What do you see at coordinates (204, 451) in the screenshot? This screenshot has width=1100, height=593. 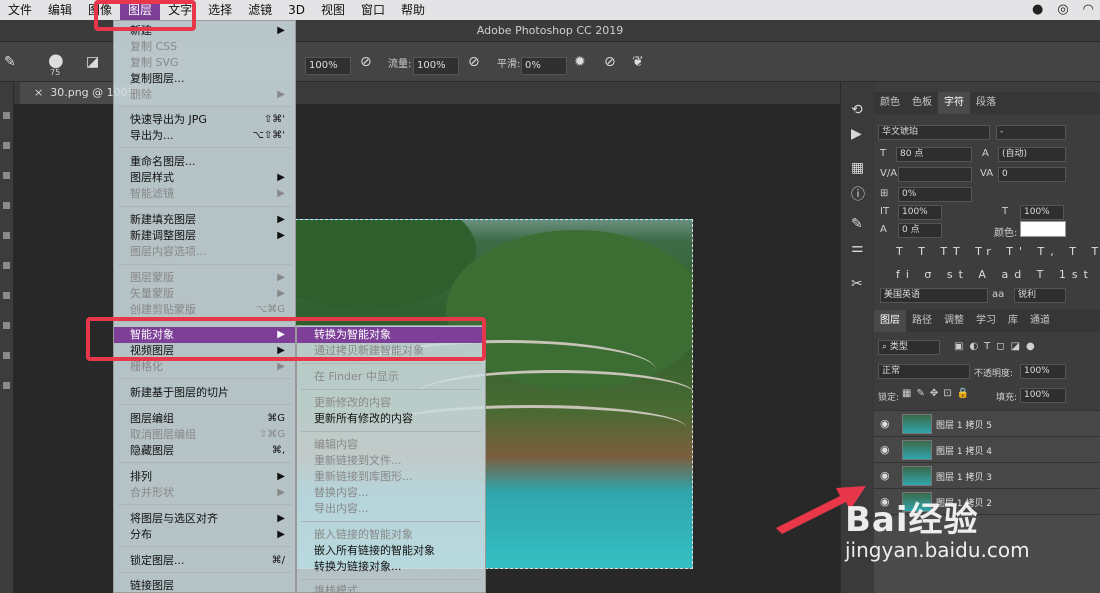 I see `menu-item-hide-layers: 隐藏图层⌘,` at bounding box center [204, 451].